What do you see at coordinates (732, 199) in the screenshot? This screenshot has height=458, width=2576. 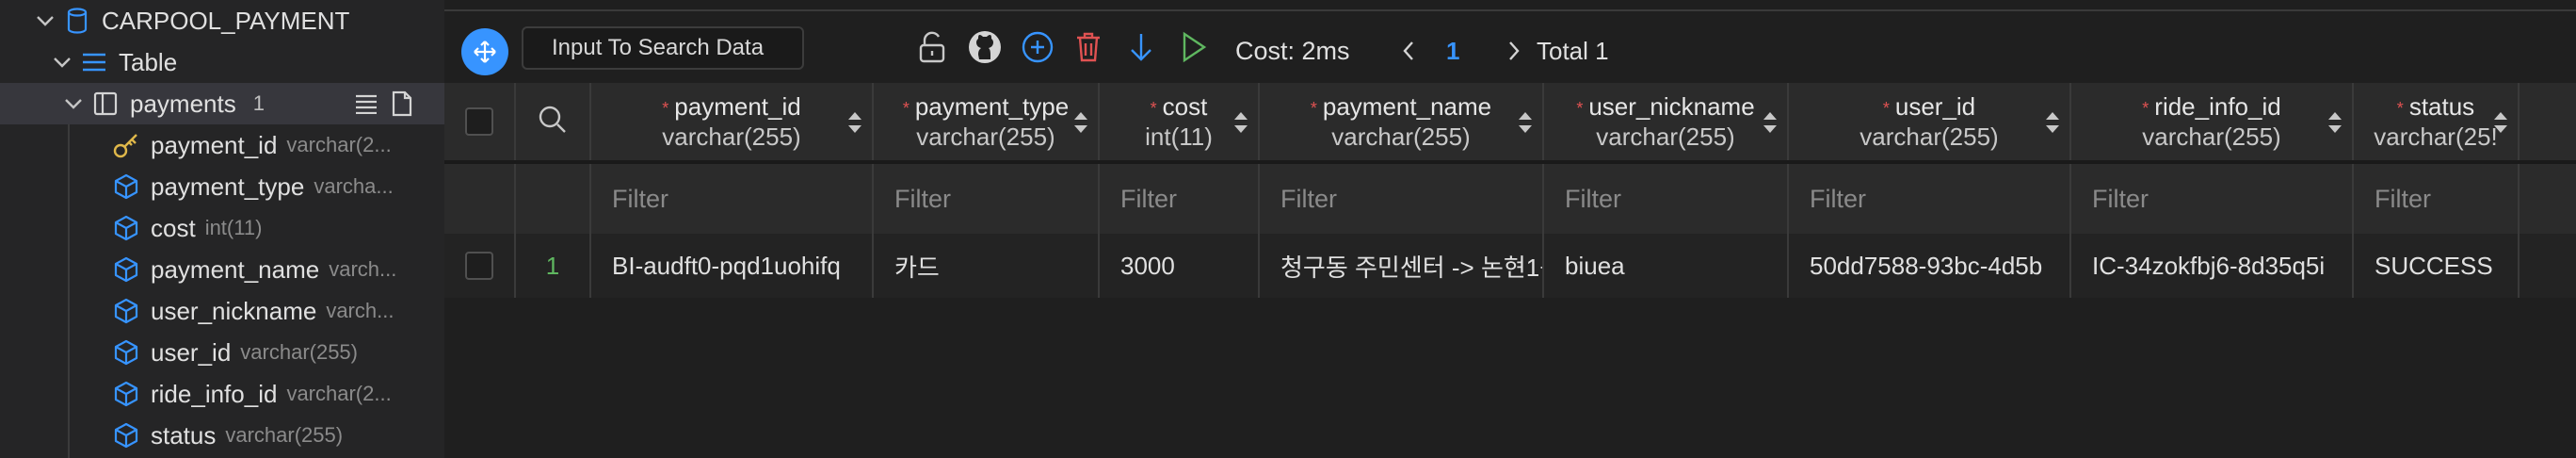 I see `filter-input-payment-id: Filter` at bounding box center [732, 199].